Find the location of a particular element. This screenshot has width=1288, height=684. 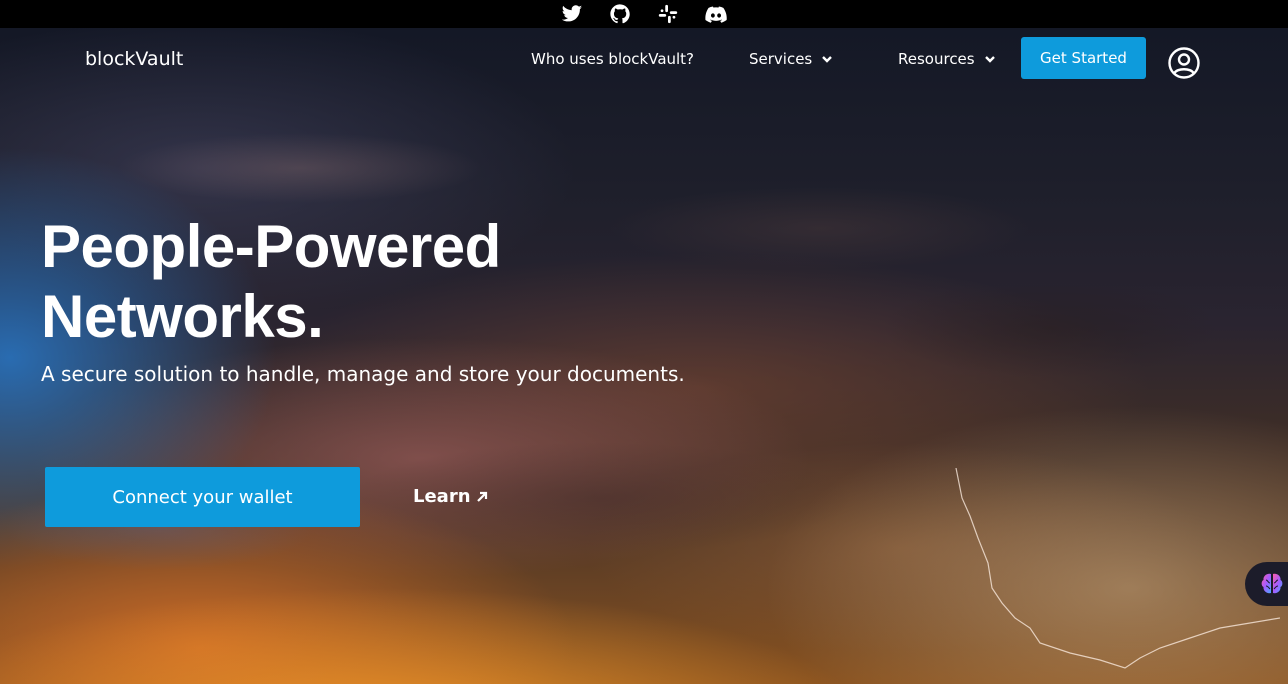

github-icon is located at coordinates (620, 14).